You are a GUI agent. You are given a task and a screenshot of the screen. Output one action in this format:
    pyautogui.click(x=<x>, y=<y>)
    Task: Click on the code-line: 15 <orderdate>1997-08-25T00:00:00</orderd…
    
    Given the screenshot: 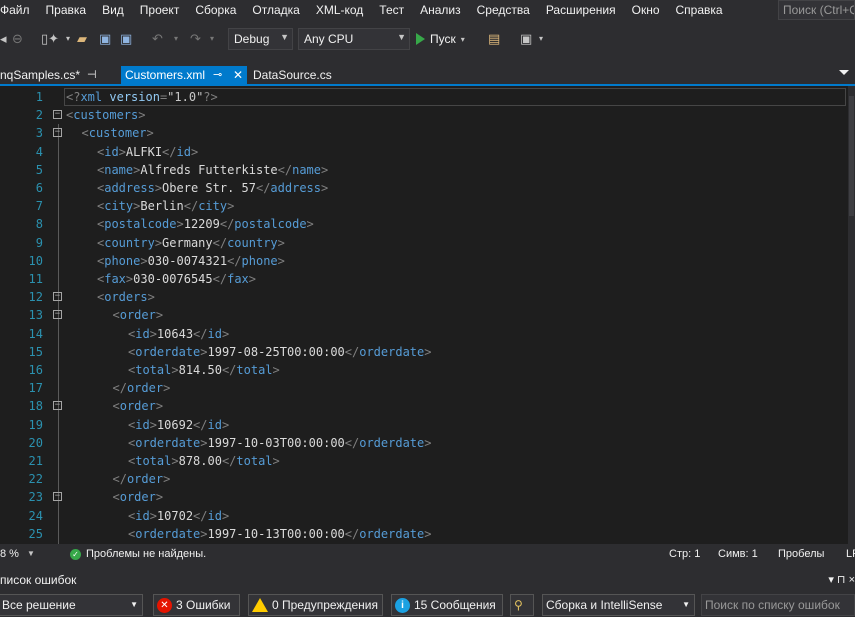 What is the action you would take?
    pyautogui.click(x=424, y=352)
    